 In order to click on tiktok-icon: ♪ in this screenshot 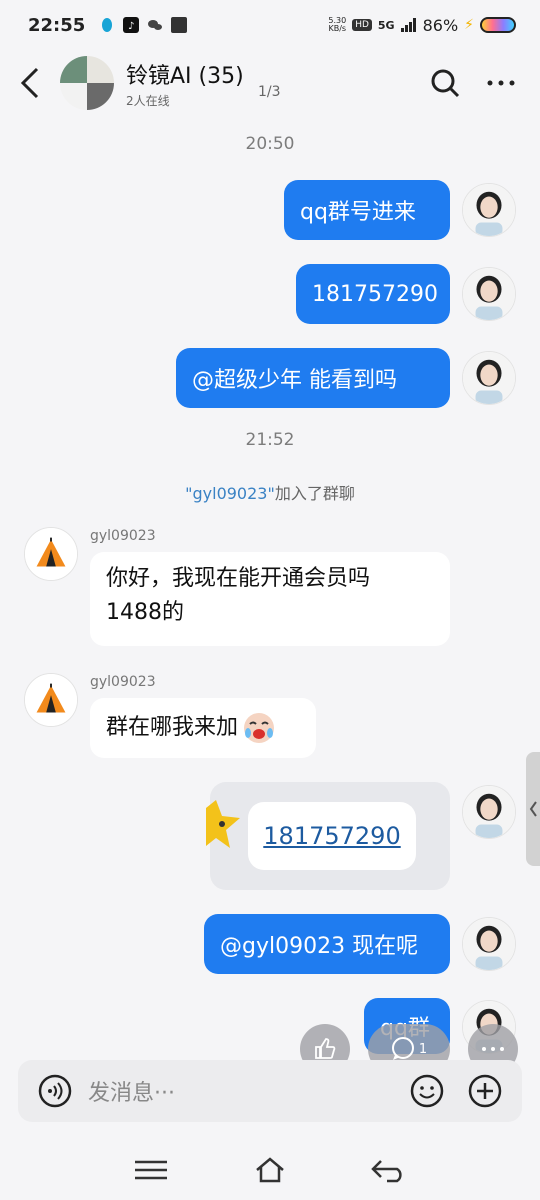, I will do `click(131, 25)`.